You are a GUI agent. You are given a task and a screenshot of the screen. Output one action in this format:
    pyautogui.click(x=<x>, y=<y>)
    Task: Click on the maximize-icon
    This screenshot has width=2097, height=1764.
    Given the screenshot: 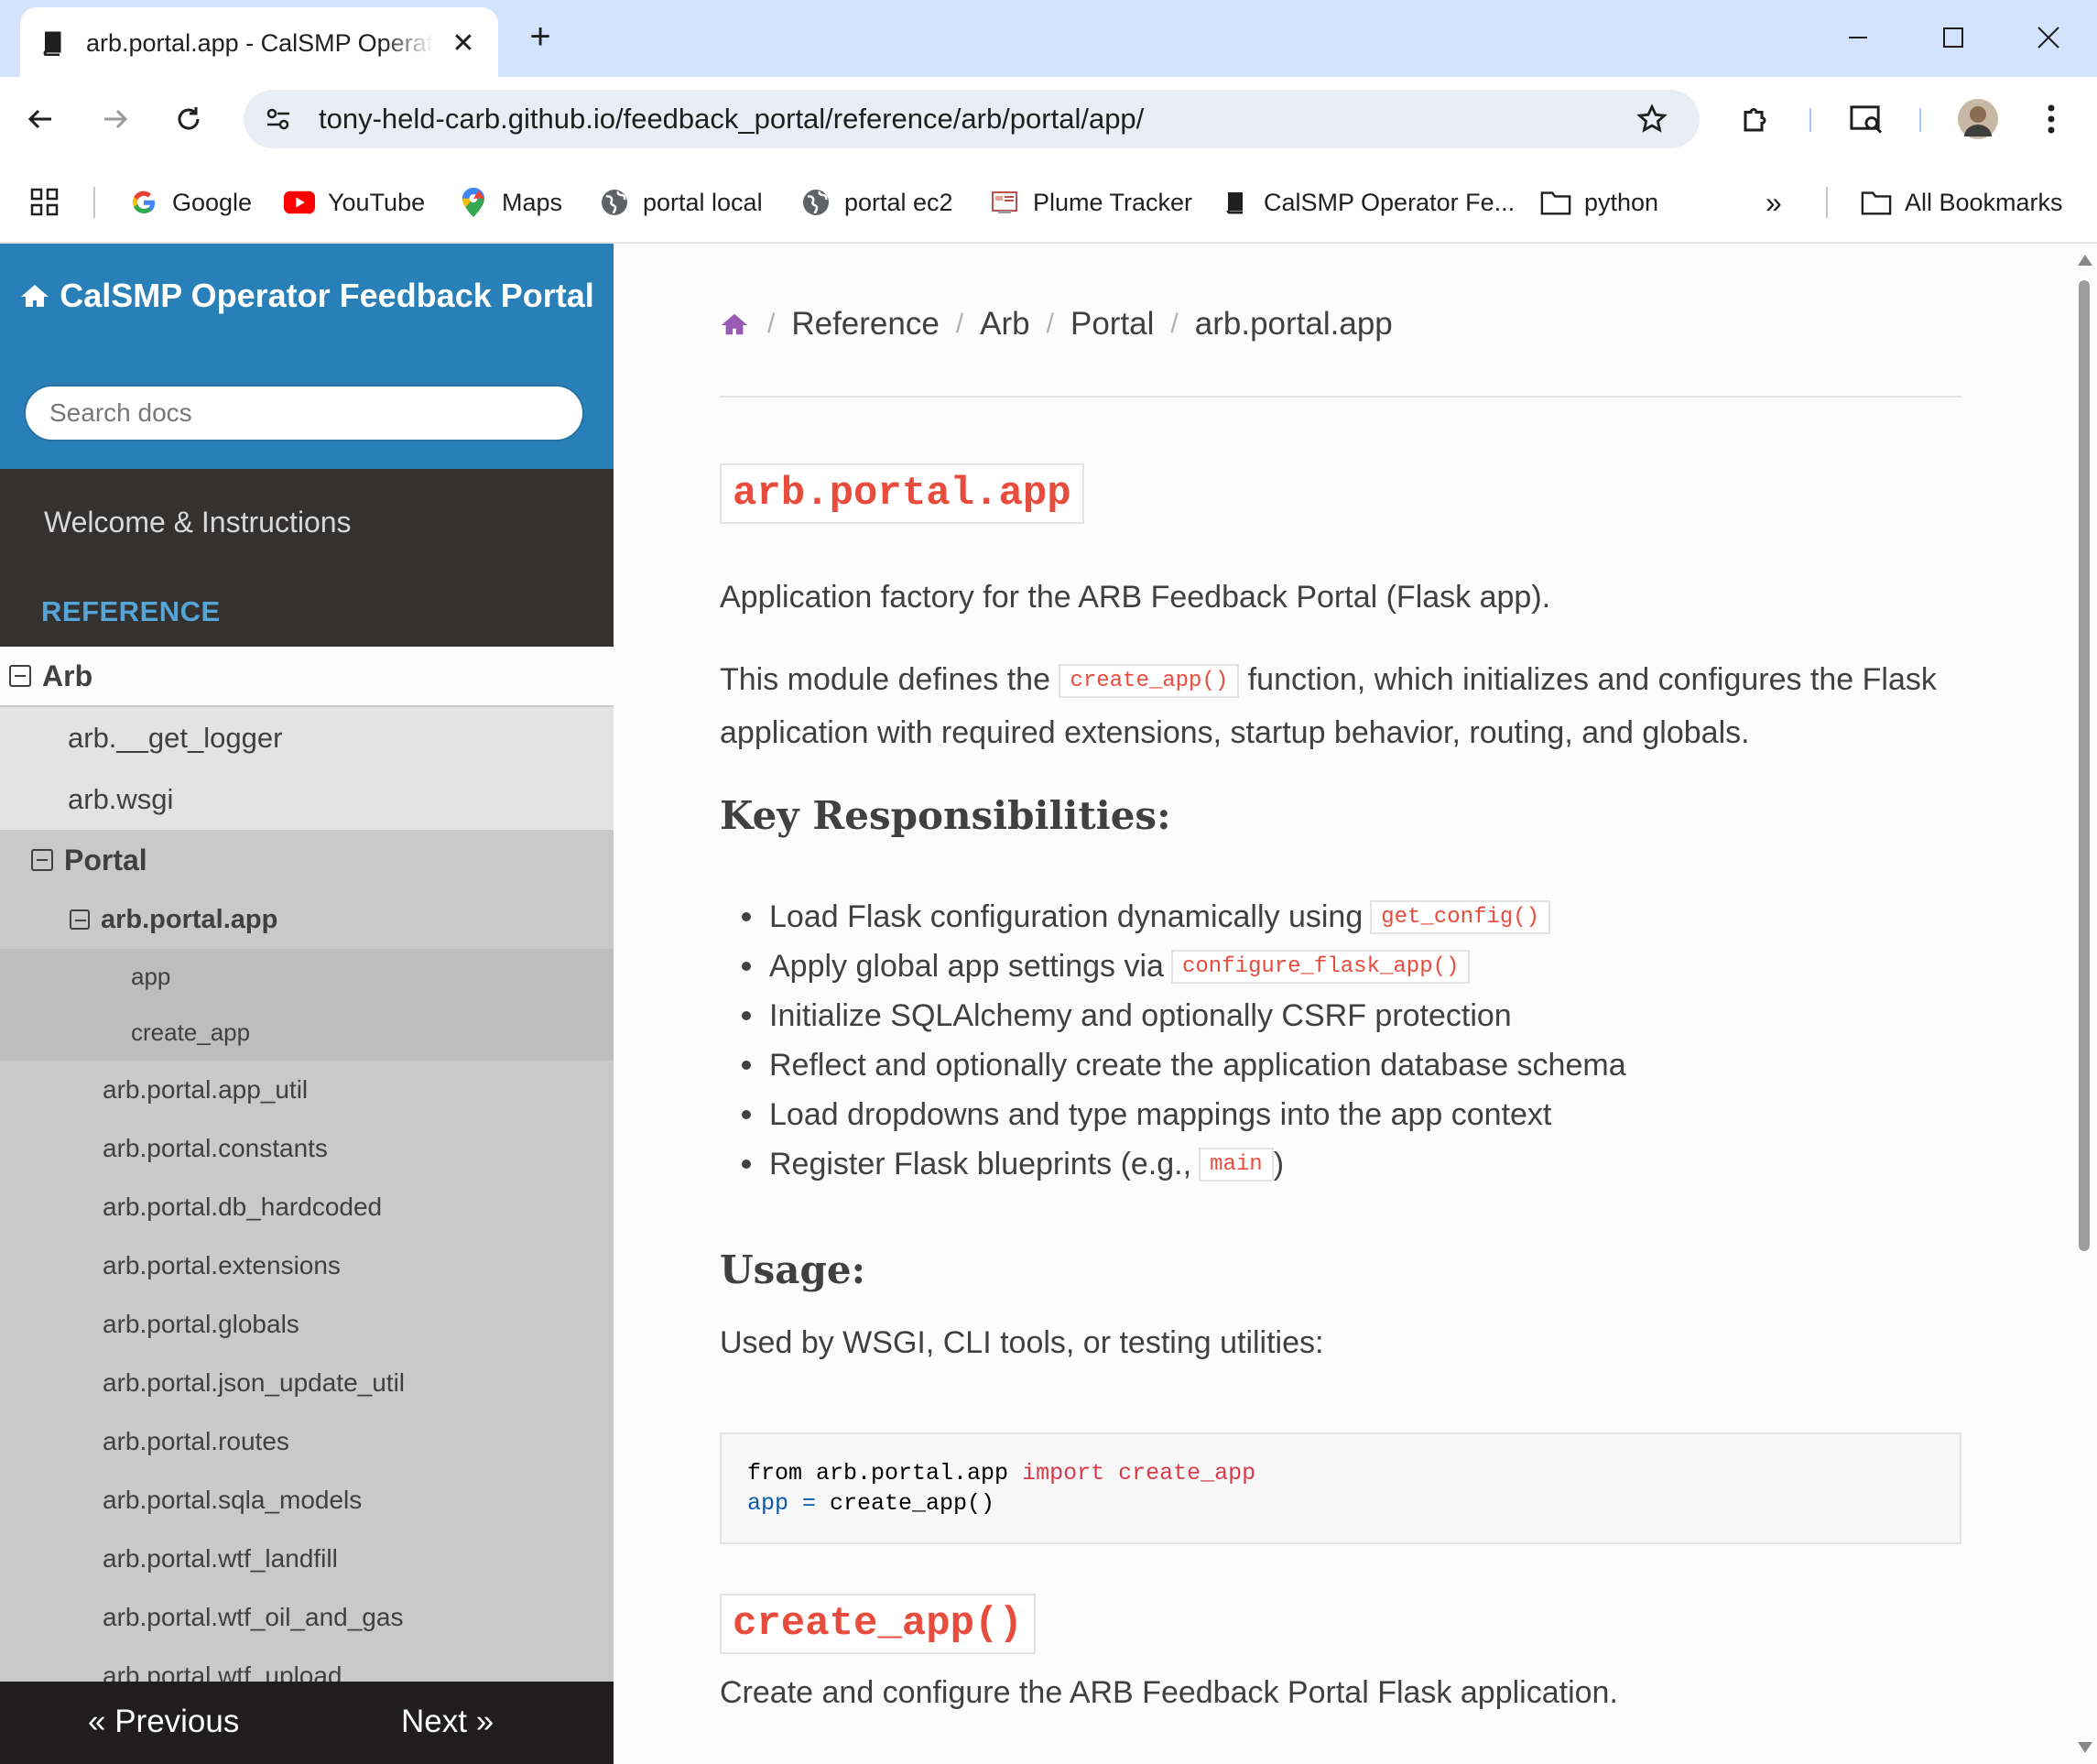 What is the action you would take?
    pyautogui.click(x=1953, y=37)
    